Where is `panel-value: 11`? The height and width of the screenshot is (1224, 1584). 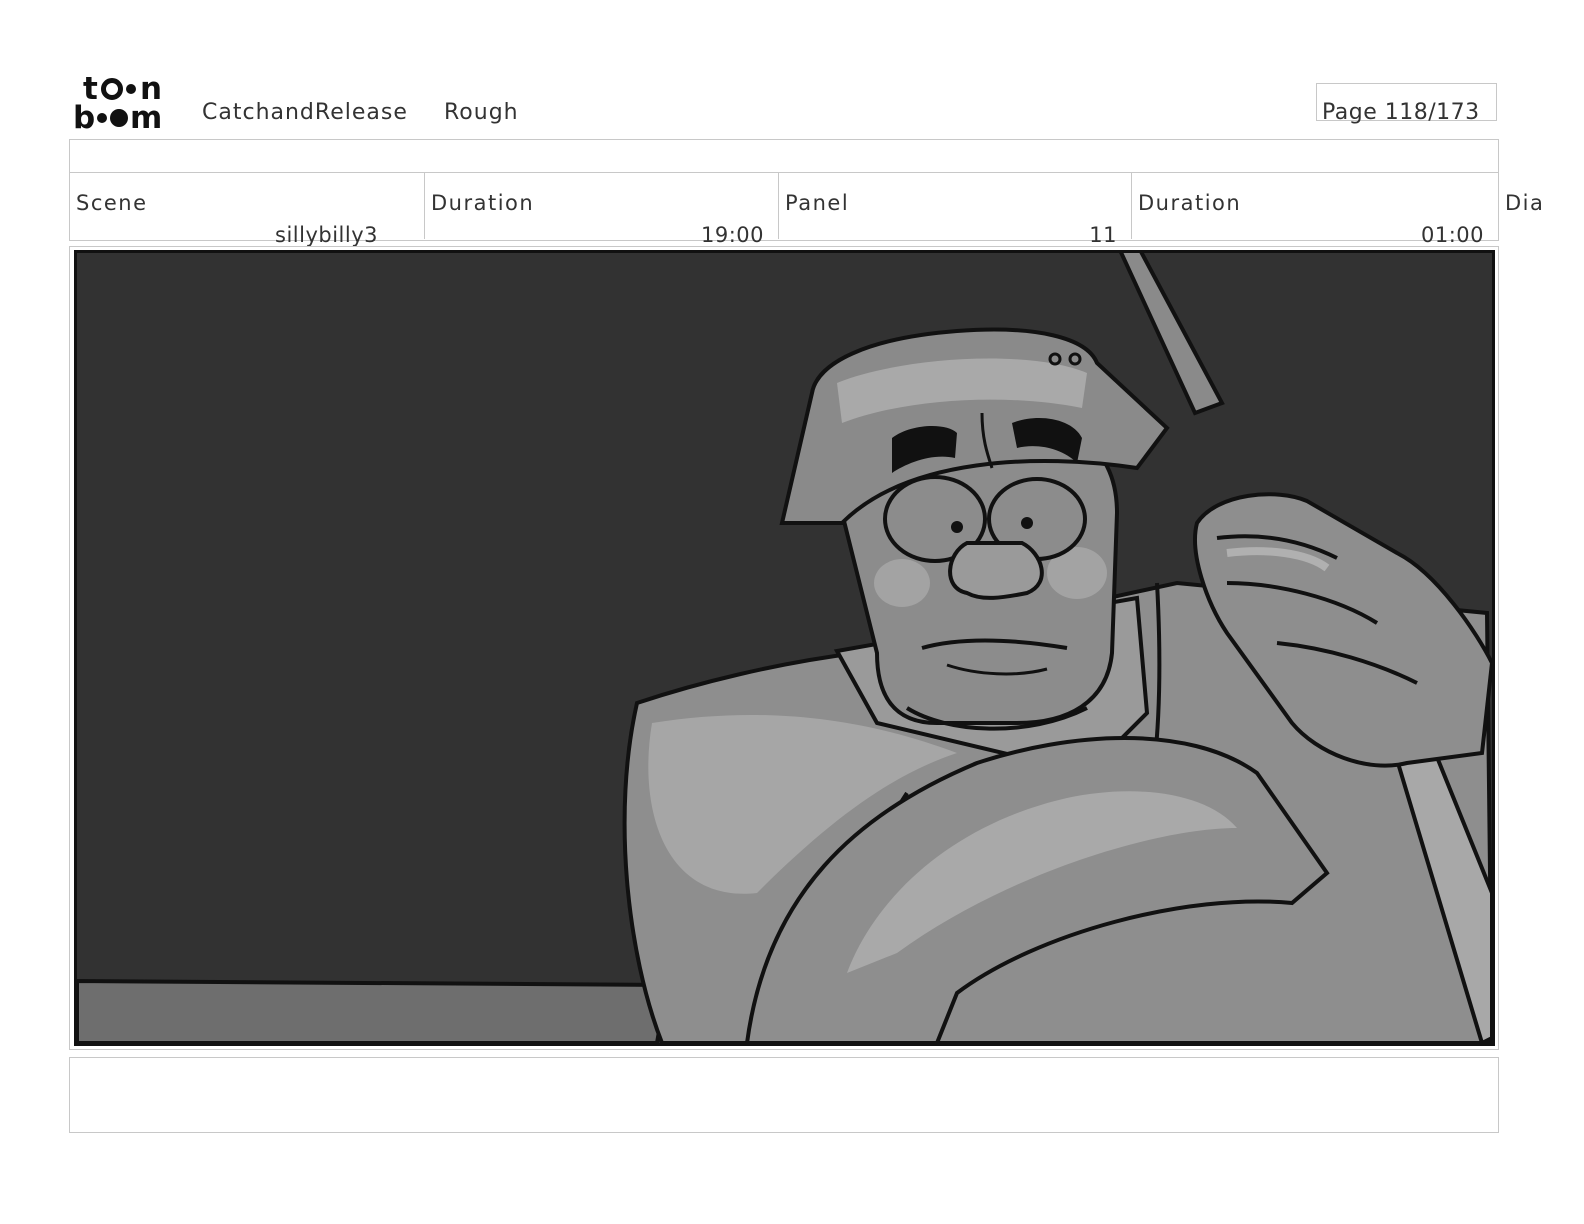
panel-value: 11 is located at coordinates (1103, 235).